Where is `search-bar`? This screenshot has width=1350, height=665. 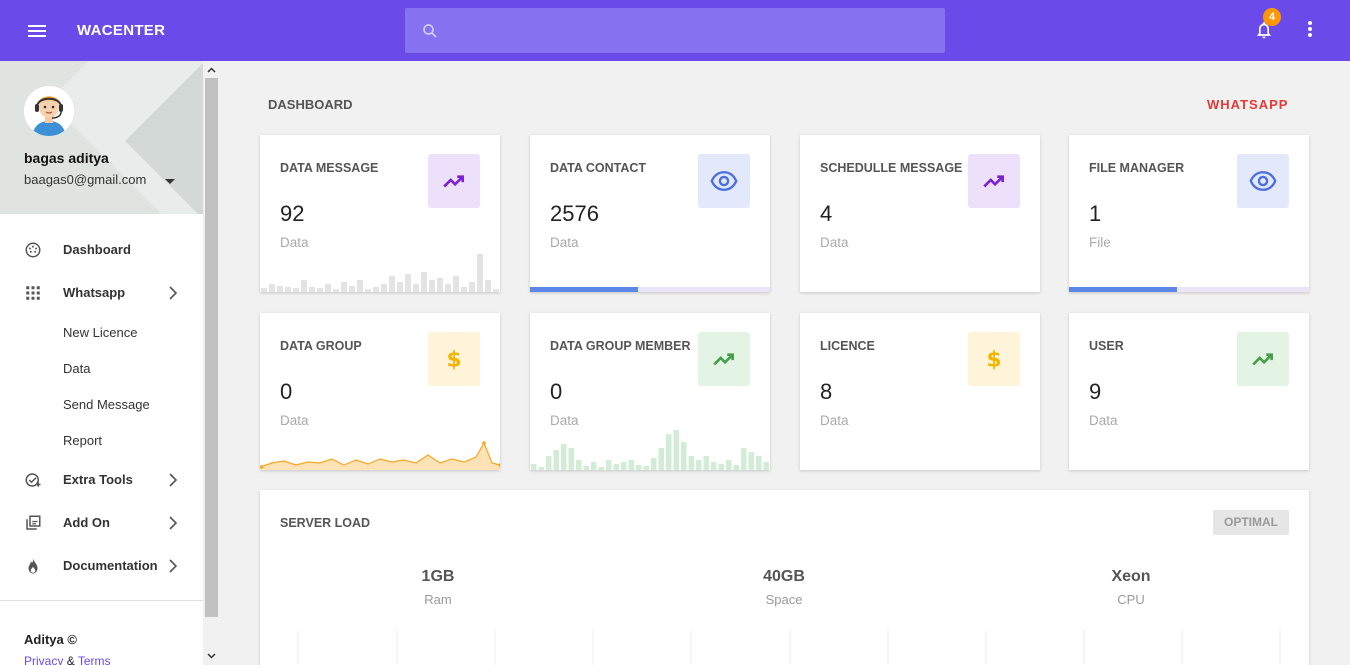 search-bar is located at coordinates (675, 30).